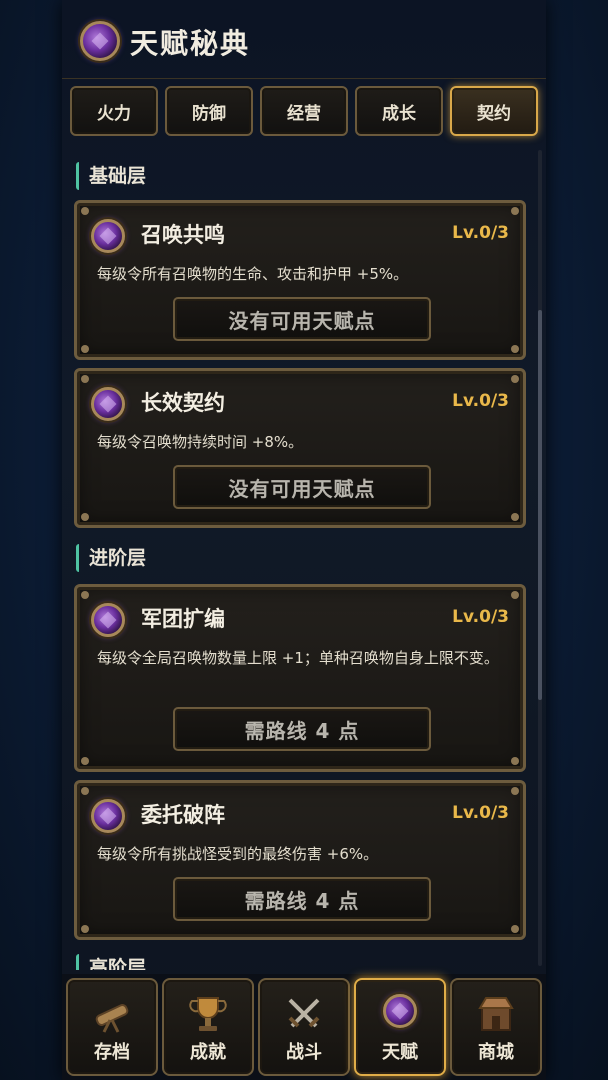  What do you see at coordinates (183, 619) in the screenshot?
I see `talent-name: 军团扩编` at bounding box center [183, 619].